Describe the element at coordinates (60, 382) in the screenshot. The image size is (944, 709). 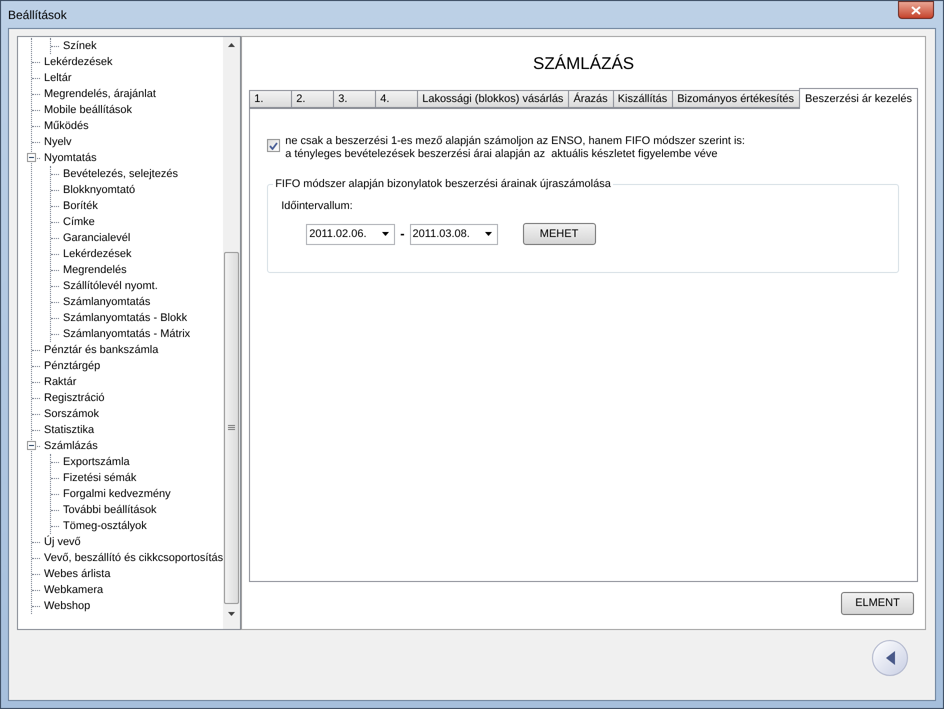
I see `tree-item: Raktár` at that location.